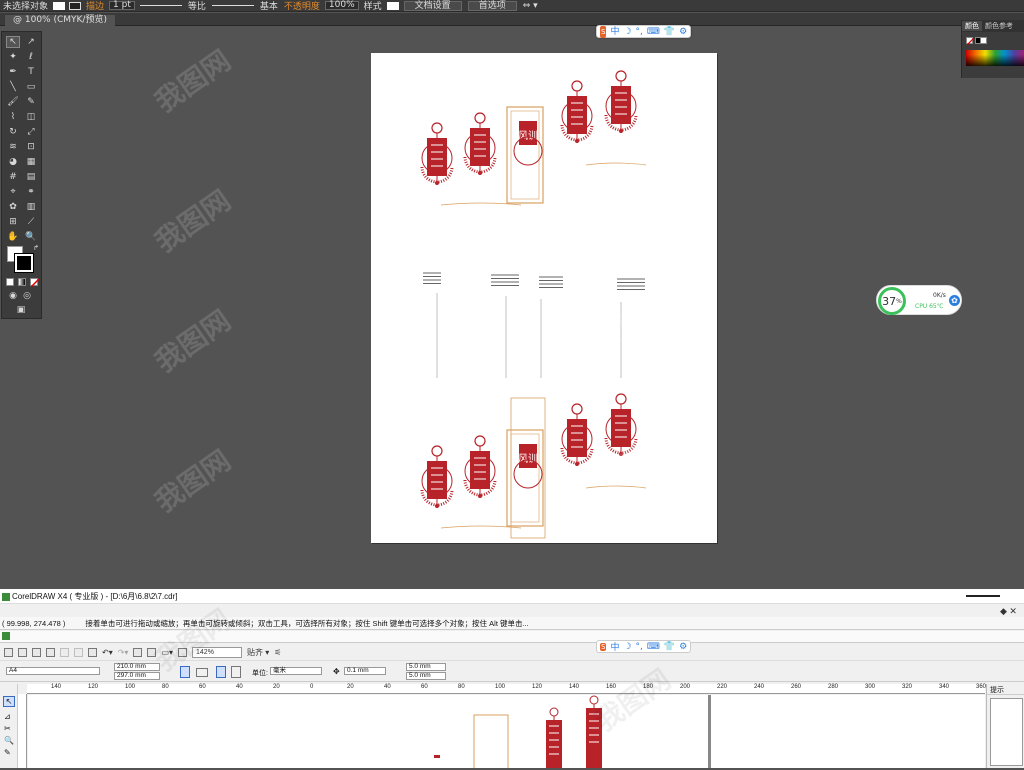  I want to click on none-mode-icon, so click(35, 283).